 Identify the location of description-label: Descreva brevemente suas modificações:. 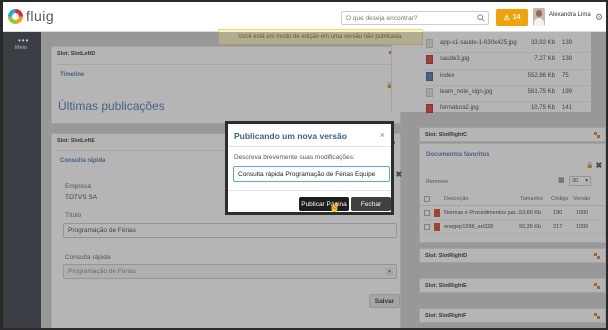
(294, 157).